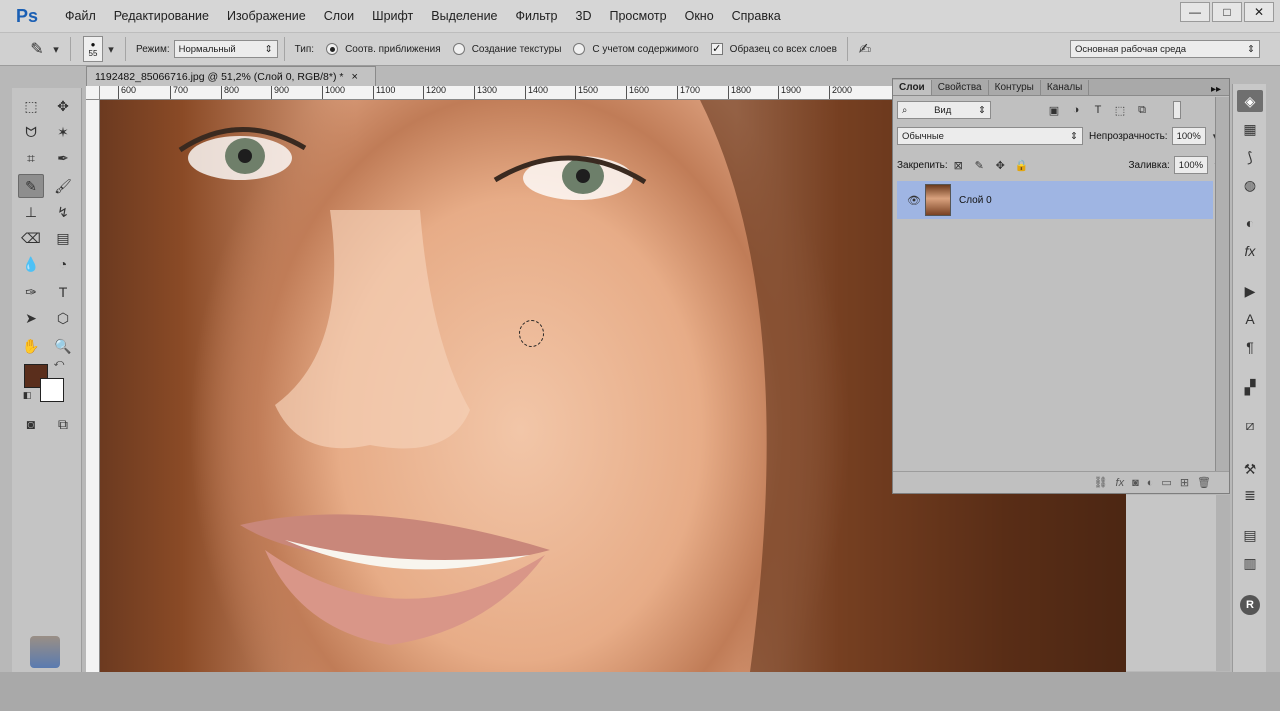 The height and width of the screenshot is (711, 1280). What do you see at coordinates (579, 49) in the screenshot?
I see `radio-content-aware` at bounding box center [579, 49].